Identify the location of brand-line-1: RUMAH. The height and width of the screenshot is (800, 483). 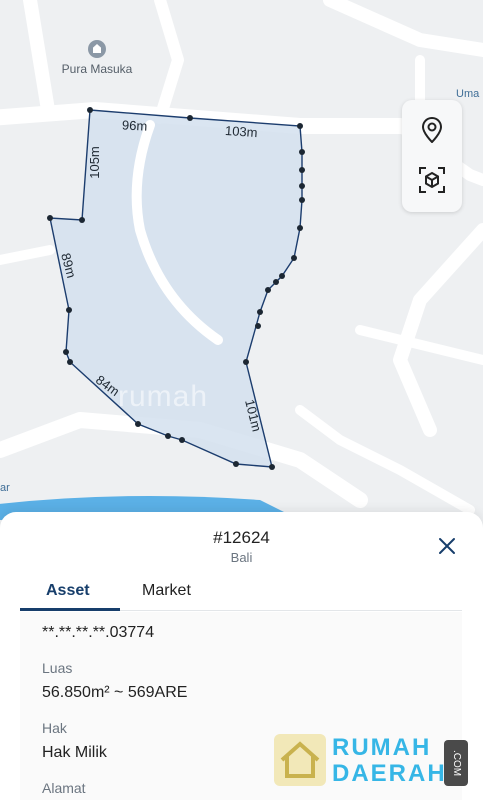
(382, 747).